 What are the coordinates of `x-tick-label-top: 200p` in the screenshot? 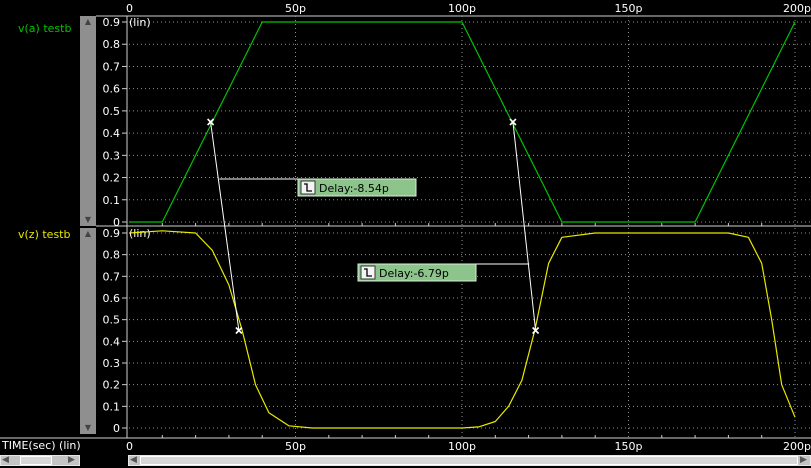 It's located at (797, 8).